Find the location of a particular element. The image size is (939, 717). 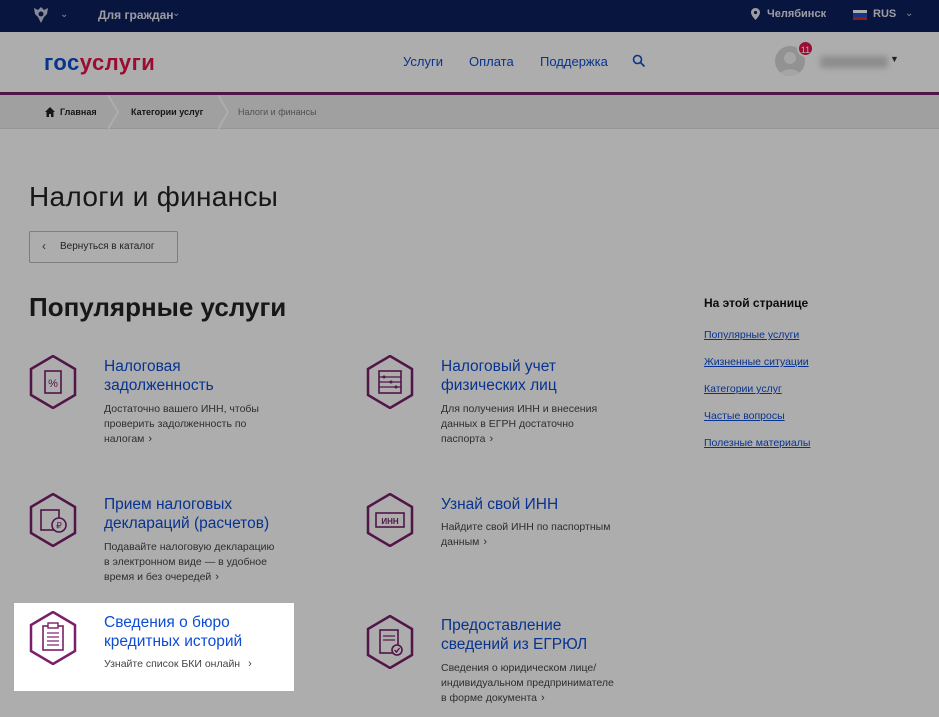

gosuslugi-logo: госуслуги is located at coordinates (99, 63).